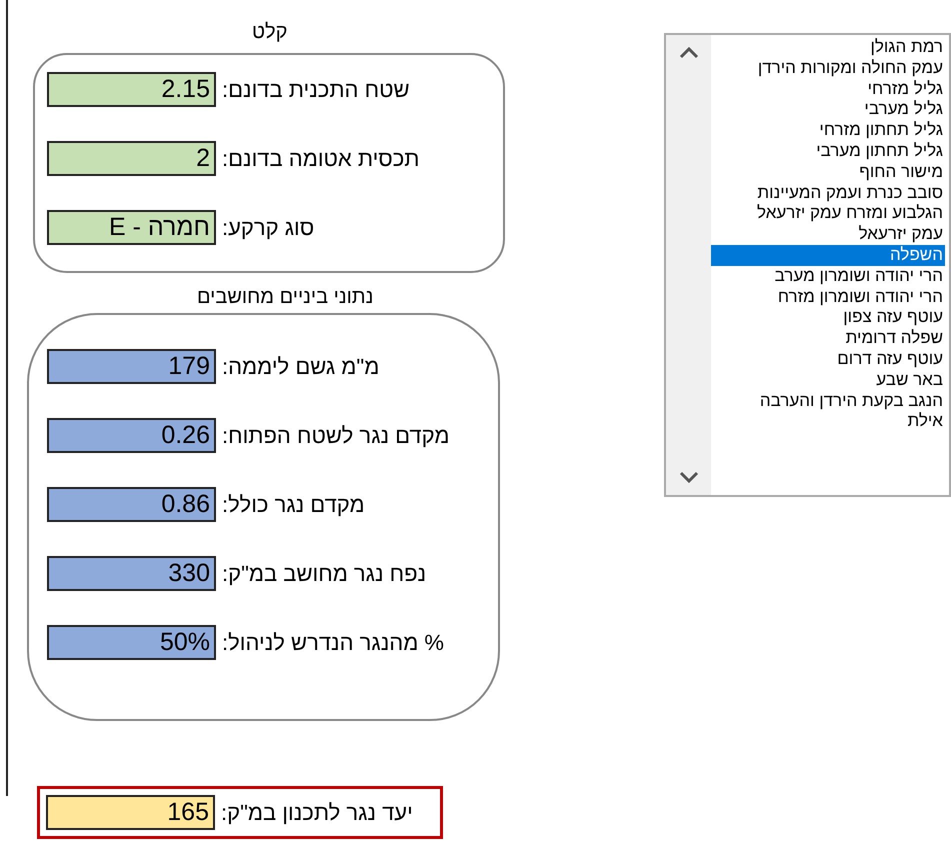 The image size is (951, 846). What do you see at coordinates (333, 643) in the screenshot?
I see `field-label: % מהנגר הנדרש לניהול:` at bounding box center [333, 643].